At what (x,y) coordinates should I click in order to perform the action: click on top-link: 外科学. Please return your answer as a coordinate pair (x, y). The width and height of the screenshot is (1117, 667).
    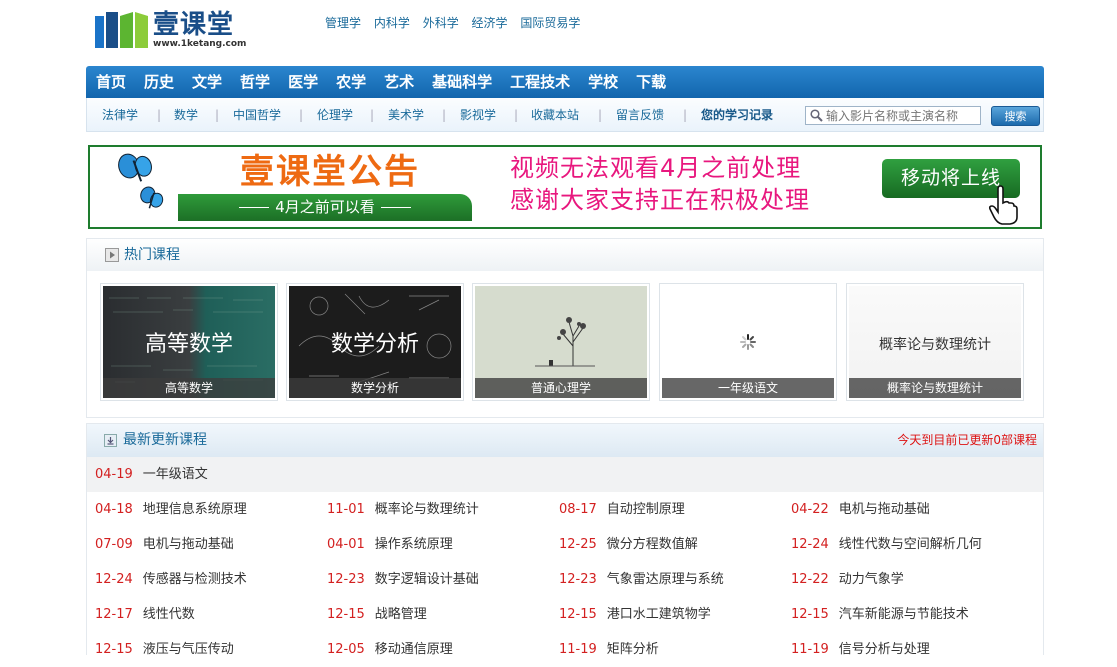
    Looking at the image, I should click on (441, 23).